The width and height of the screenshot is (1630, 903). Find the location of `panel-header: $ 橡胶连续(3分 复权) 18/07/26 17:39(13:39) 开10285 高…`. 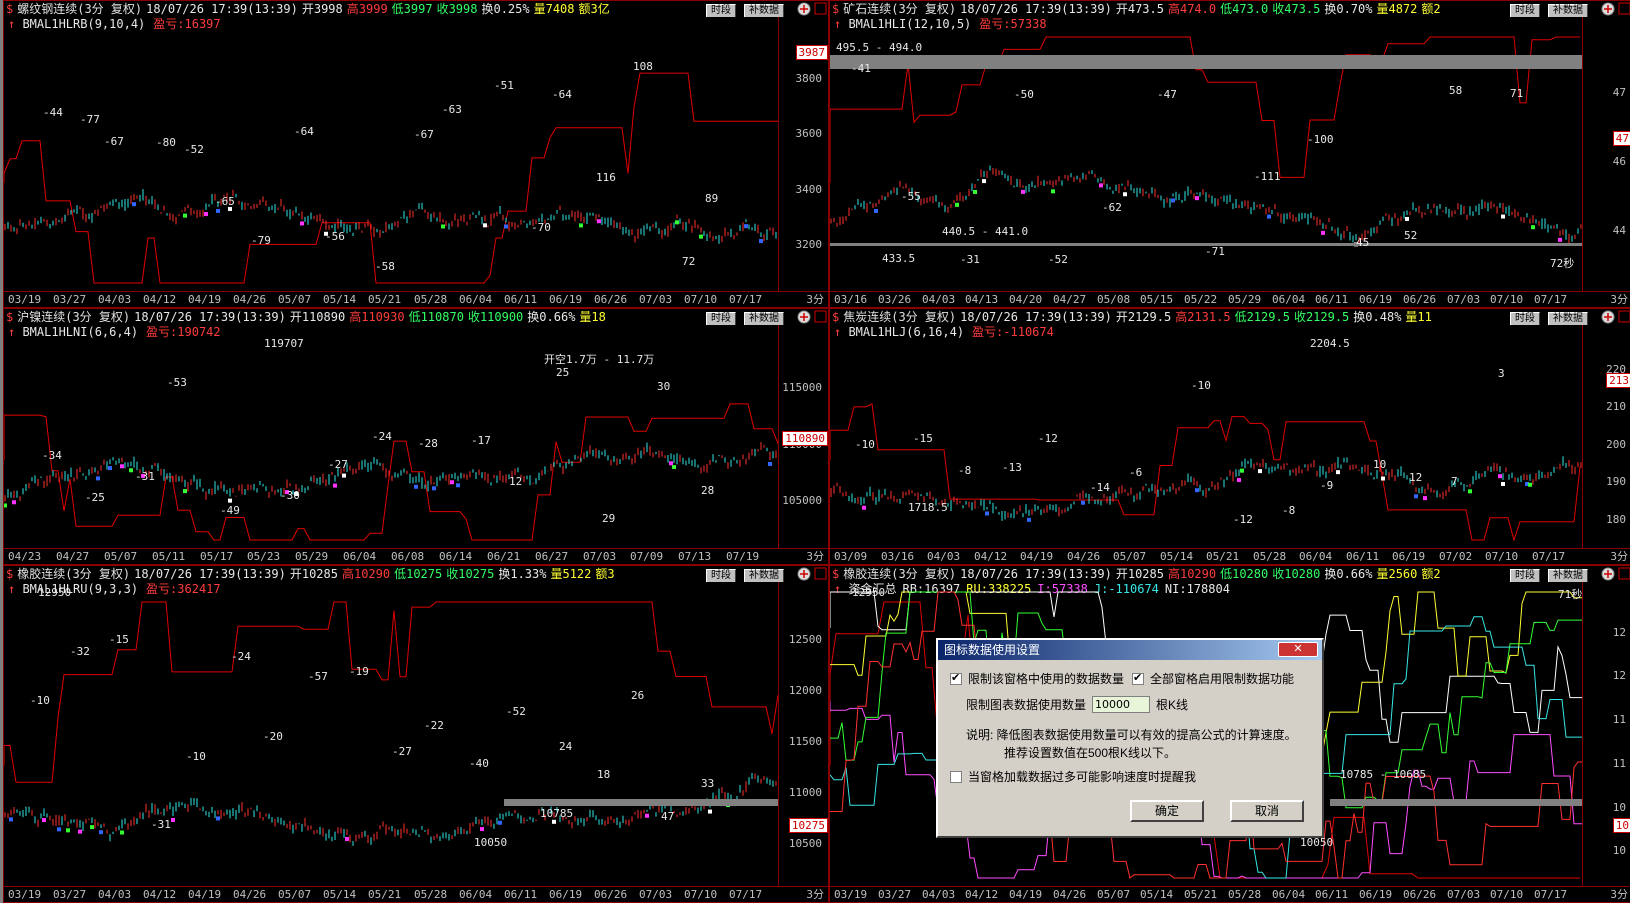

panel-header: $ 橡胶连续(3分 复权) 18/07/26 17:39(13:39) 开10285 高… is located at coordinates (1230, 574).